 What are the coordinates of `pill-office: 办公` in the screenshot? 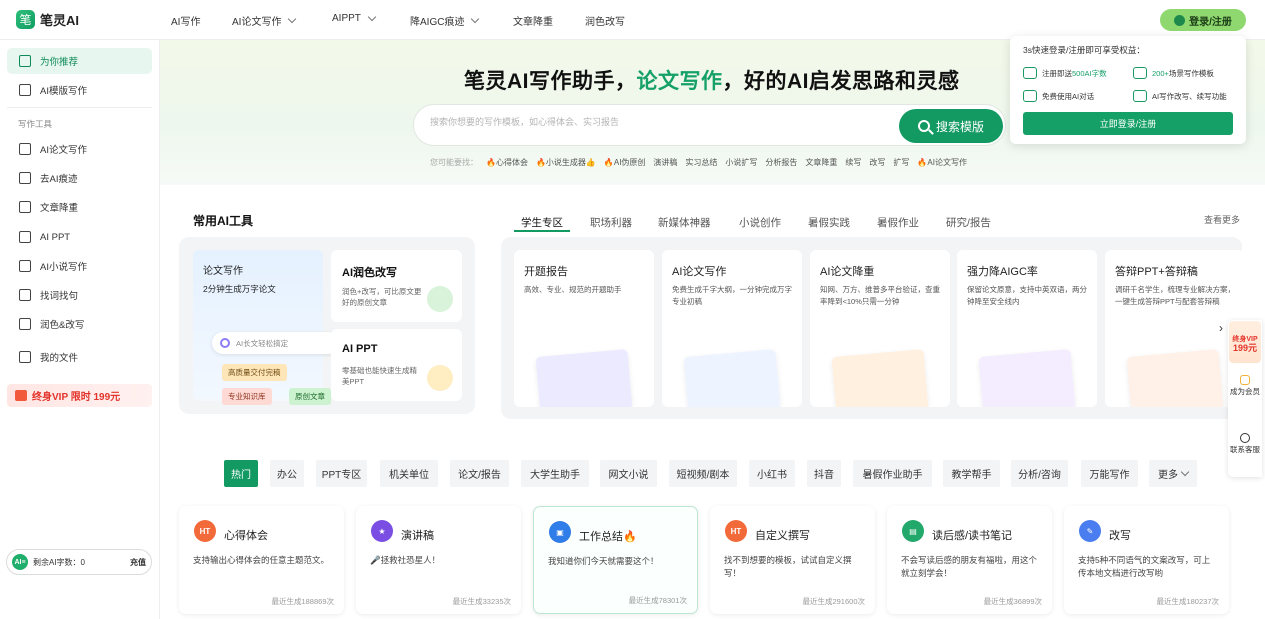 It's located at (287, 473).